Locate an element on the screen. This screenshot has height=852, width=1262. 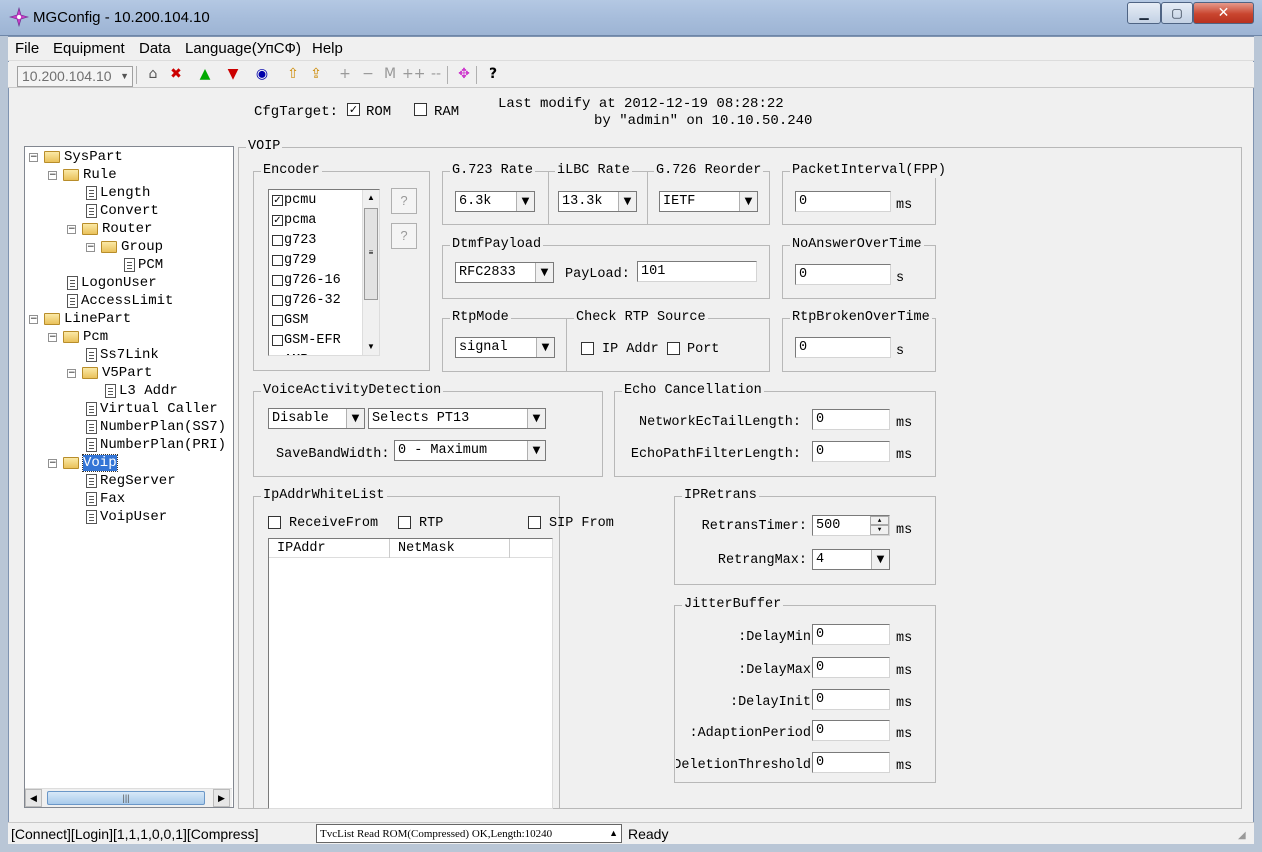
encoder-up-button: ? is located at coordinates (404, 201).